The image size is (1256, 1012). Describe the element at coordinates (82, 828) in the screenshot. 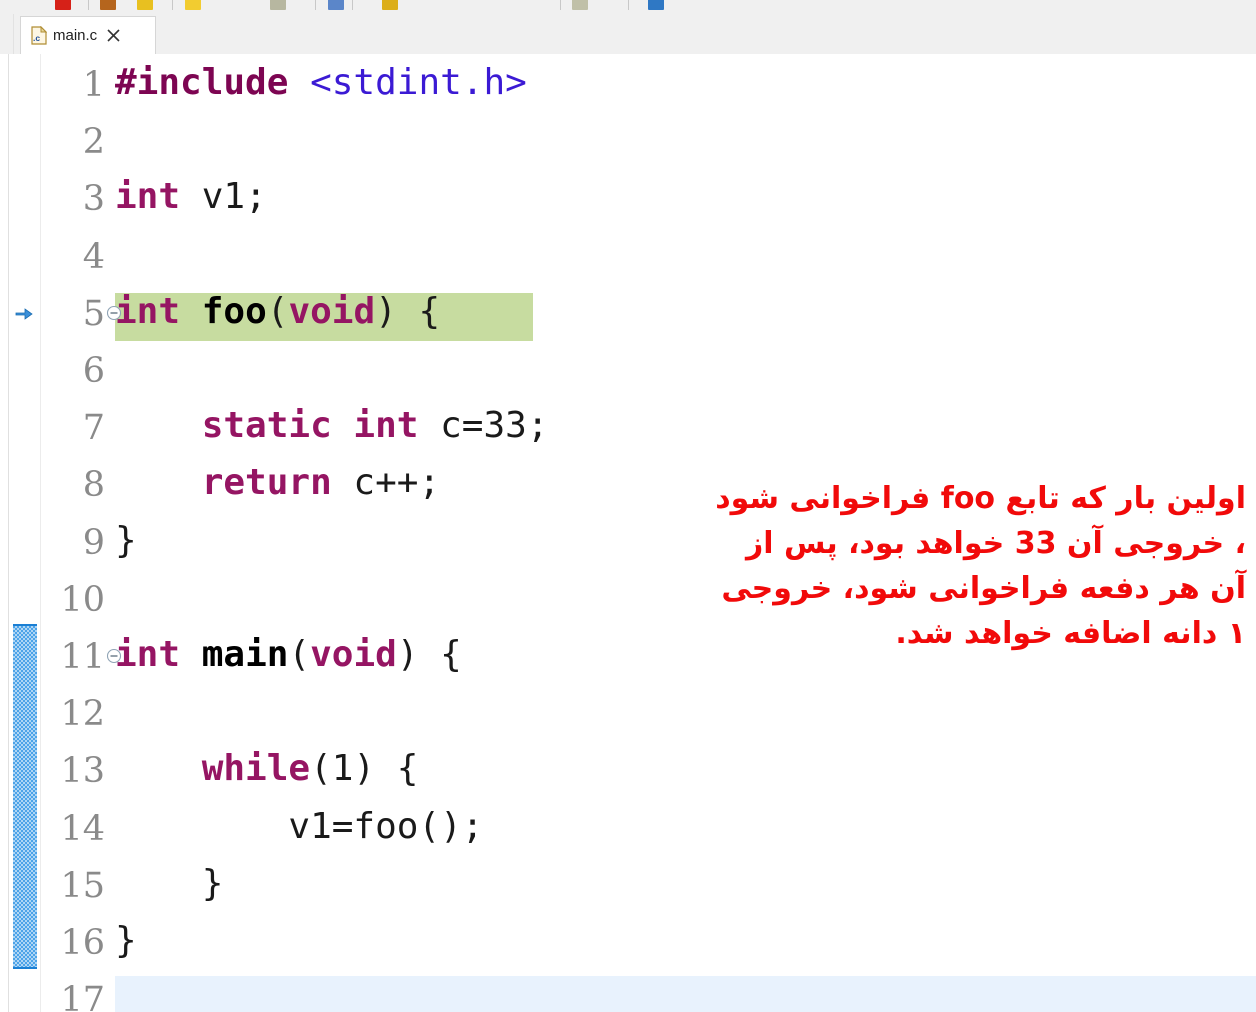

I see `line-number: 14` at that location.